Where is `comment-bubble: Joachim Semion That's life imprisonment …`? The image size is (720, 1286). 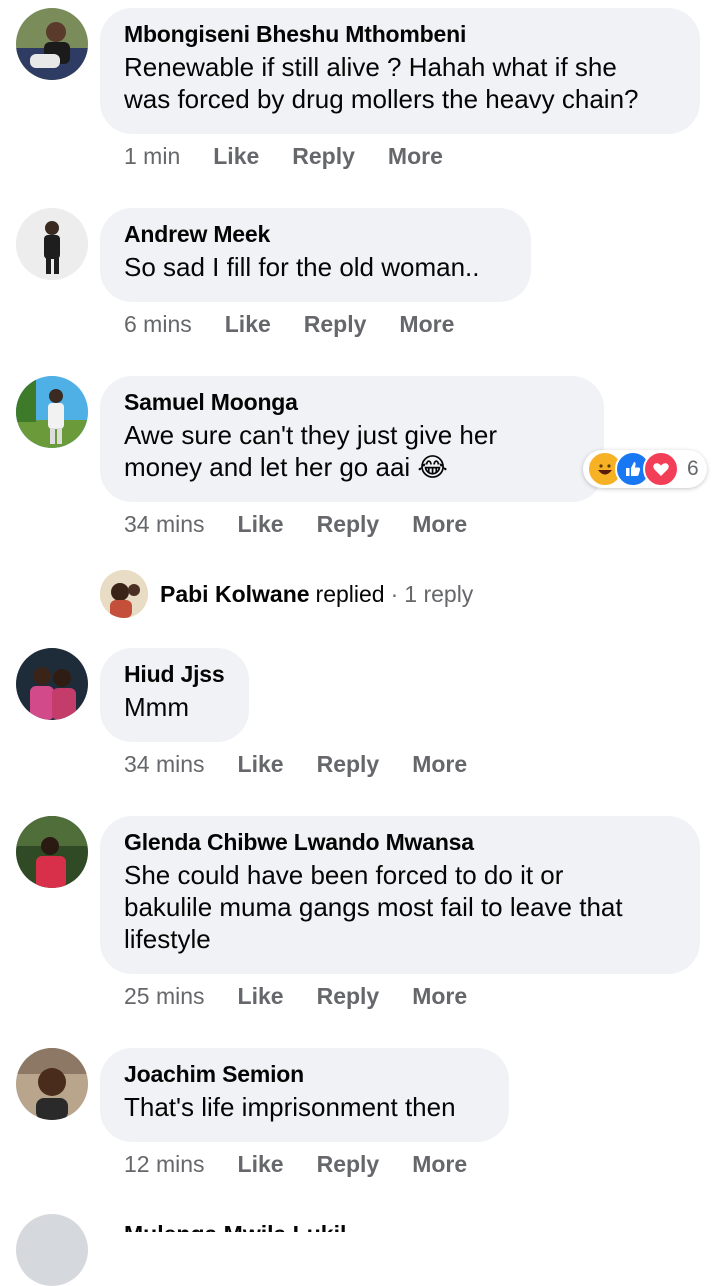
comment-bubble: Joachim Semion That's life imprisonment … is located at coordinates (304, 1095).